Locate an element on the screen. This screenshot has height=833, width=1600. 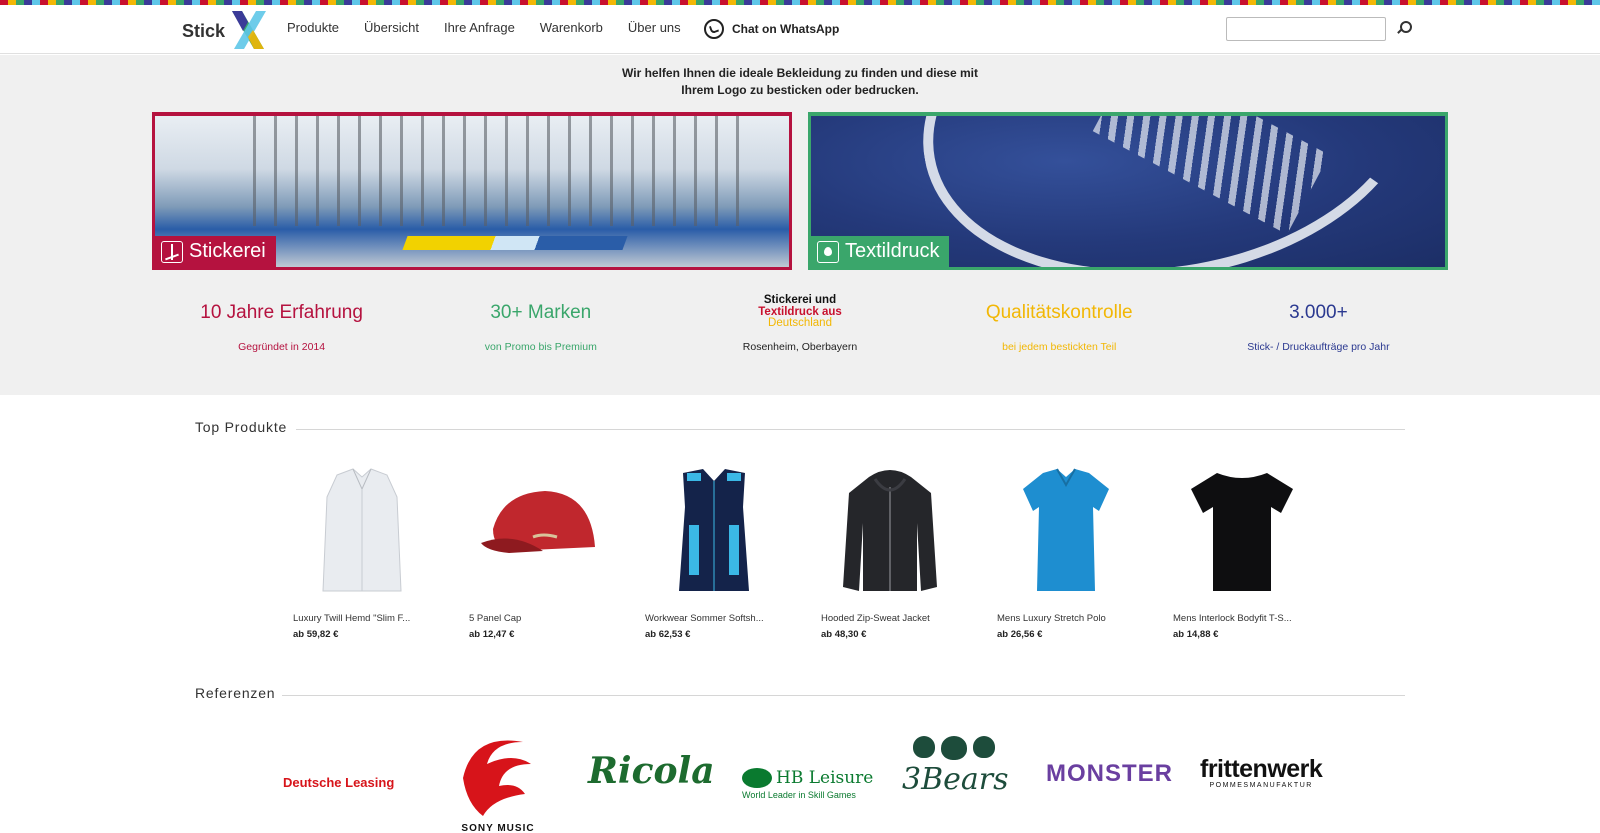
product-card: Hooded Zip-Sweat Jacket ab 48,30 € is located at coordinates (909, 553).